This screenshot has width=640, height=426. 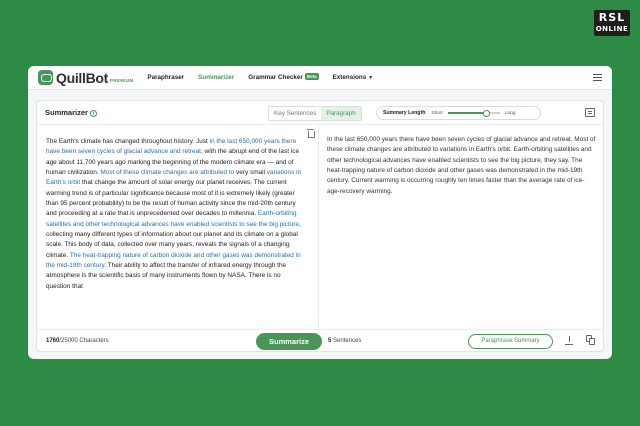 I want to click on summary-length-control: Summary Length Short Long, so click(x=458, y=113).